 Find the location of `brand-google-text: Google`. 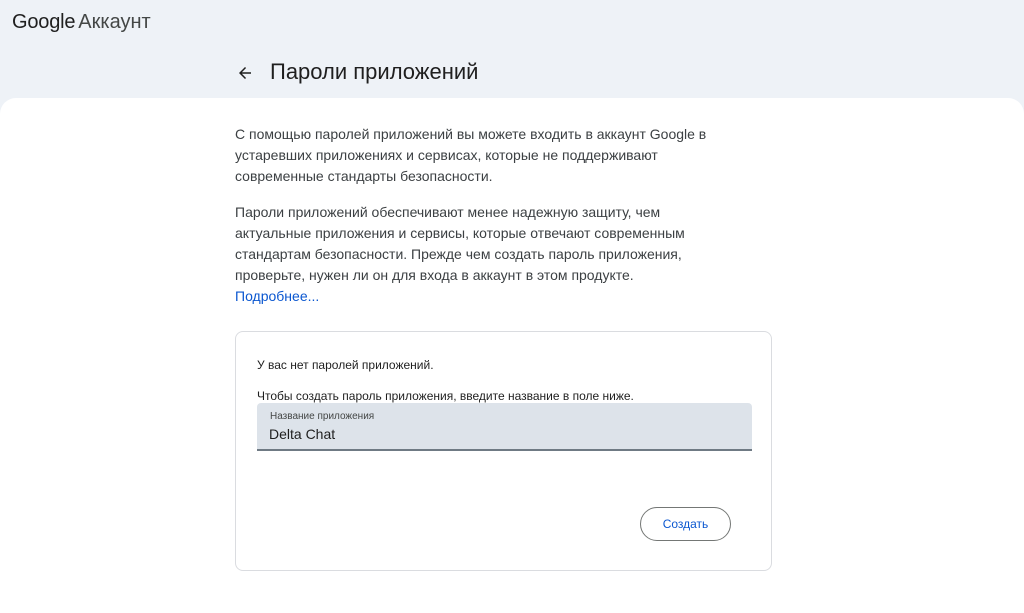

brand-google-text: Google is located at coordinates (44, 22).